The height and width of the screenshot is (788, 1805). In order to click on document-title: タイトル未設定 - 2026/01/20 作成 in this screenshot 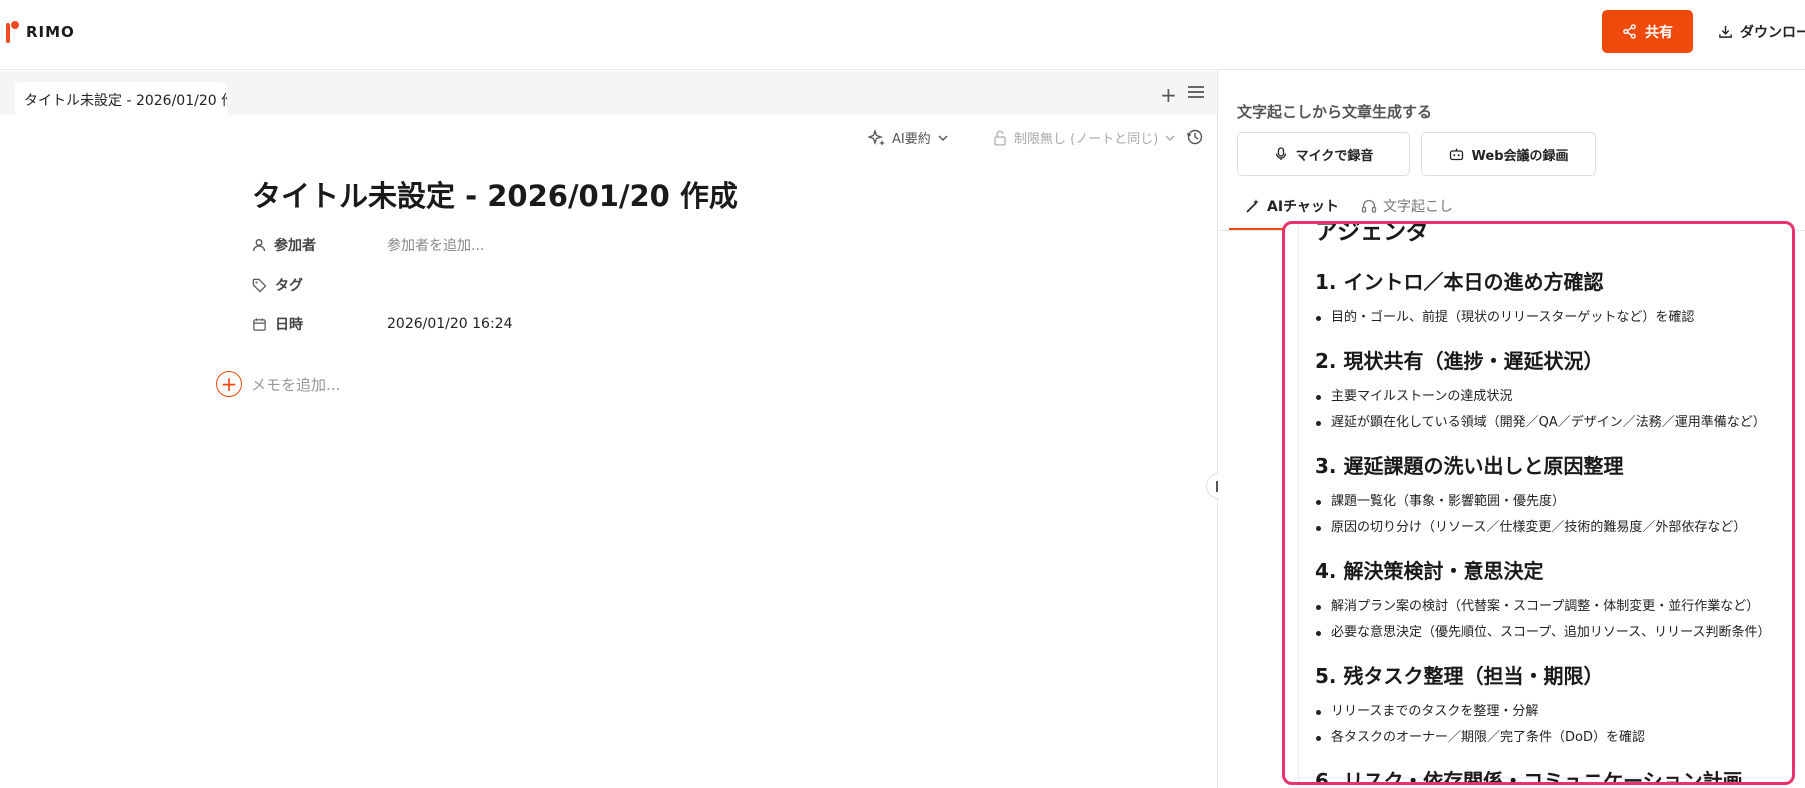, I will do `click(495, 194)`.